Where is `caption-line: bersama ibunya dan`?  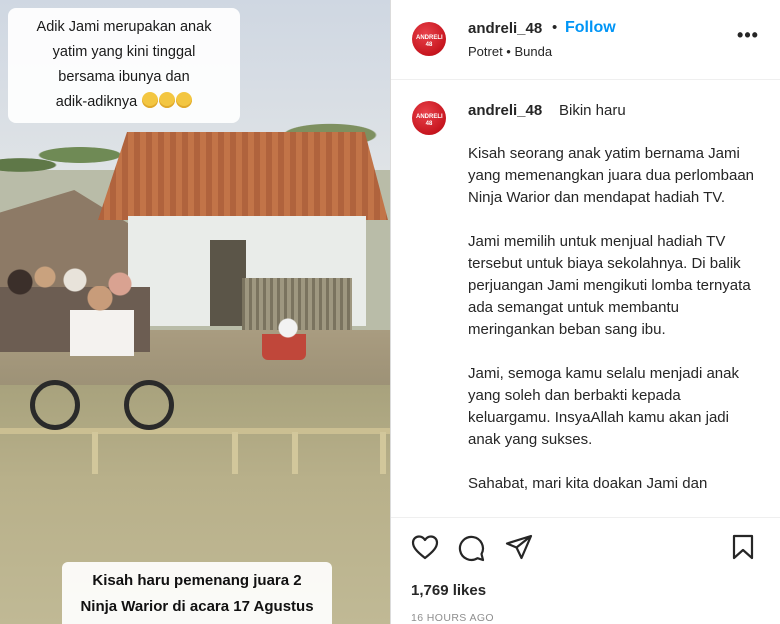 caption-line: bersama ibunya dan is located at coordinates (124, 77).